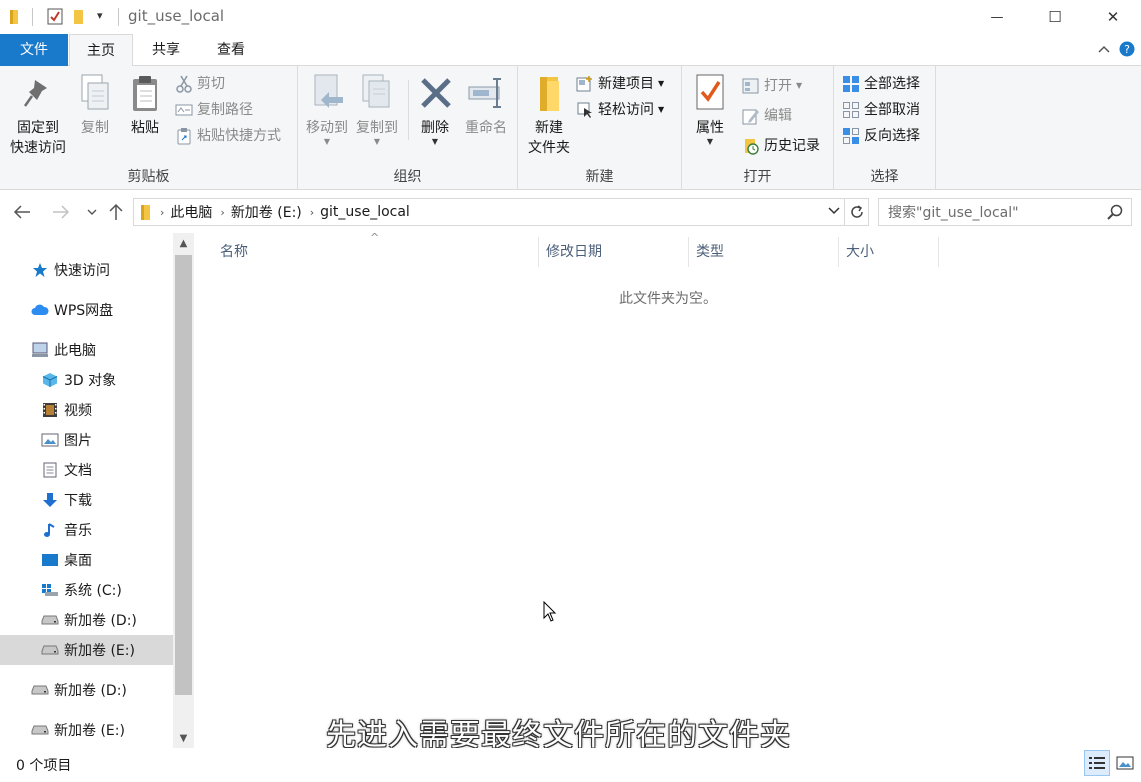 The height and width of the screenshot is (782, 1141). I want to click on nav-item-documents: 文档, so click(86, 470).